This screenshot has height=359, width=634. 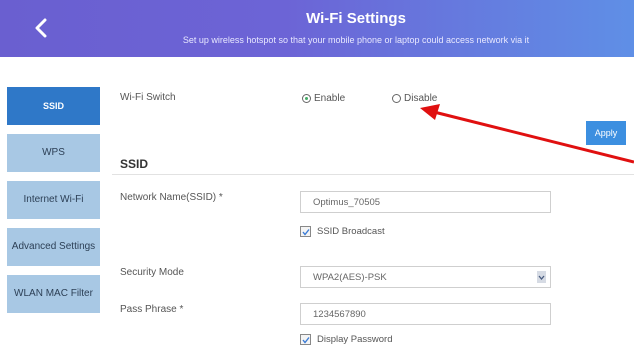 I want to click on ssid-broadcast-label: SSID Broadcast, so click(x=351, y=231).